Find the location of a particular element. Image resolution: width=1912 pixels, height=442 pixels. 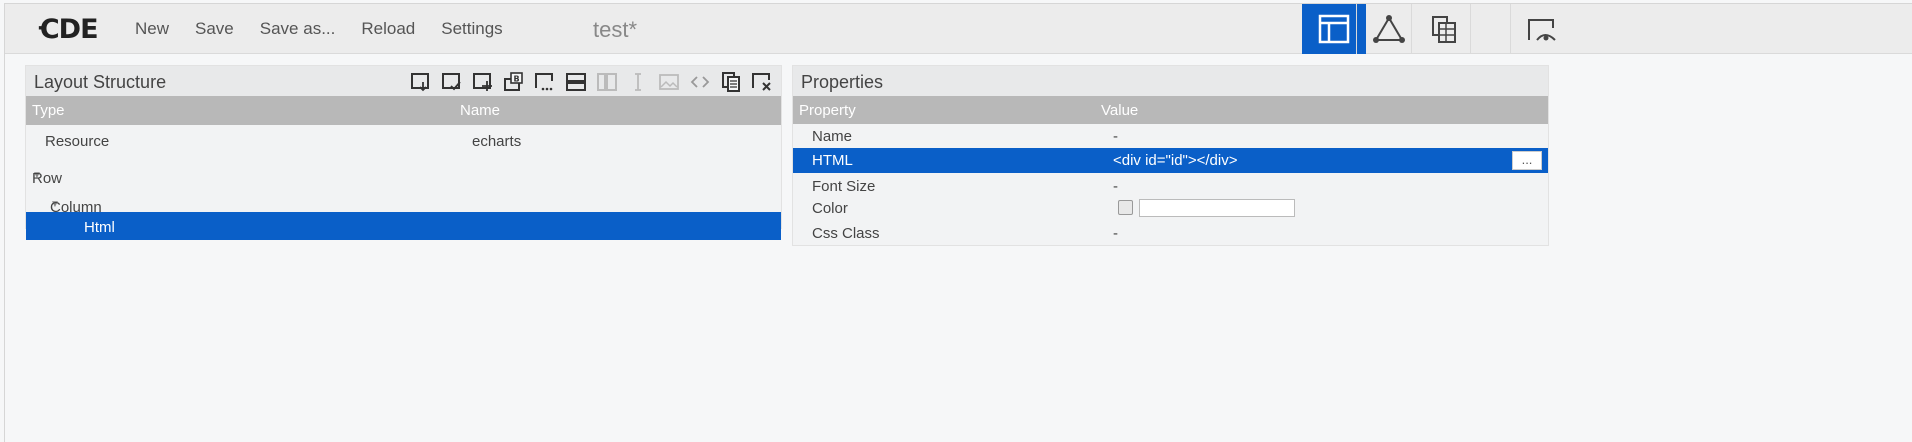

column-property: Property is located at coordinates (827, 110).